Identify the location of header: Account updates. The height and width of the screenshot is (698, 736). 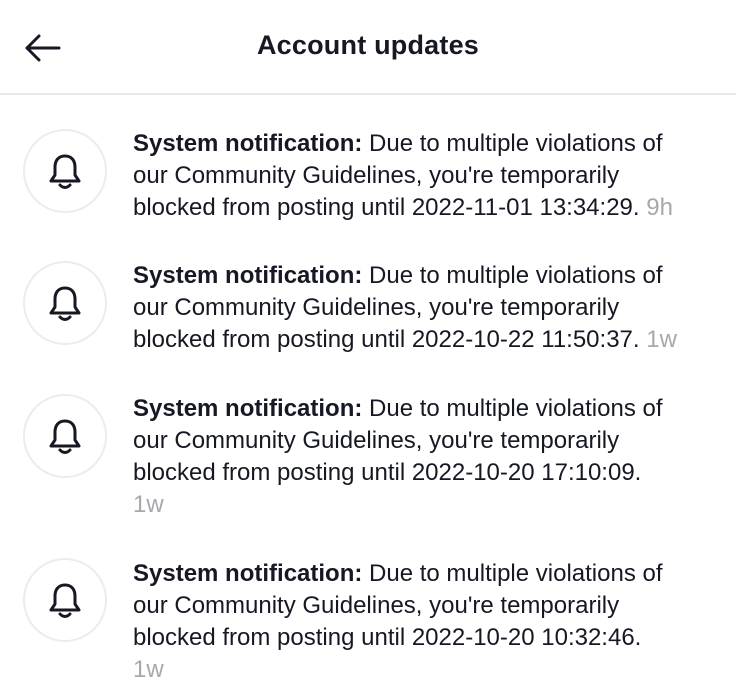
(368, 47).